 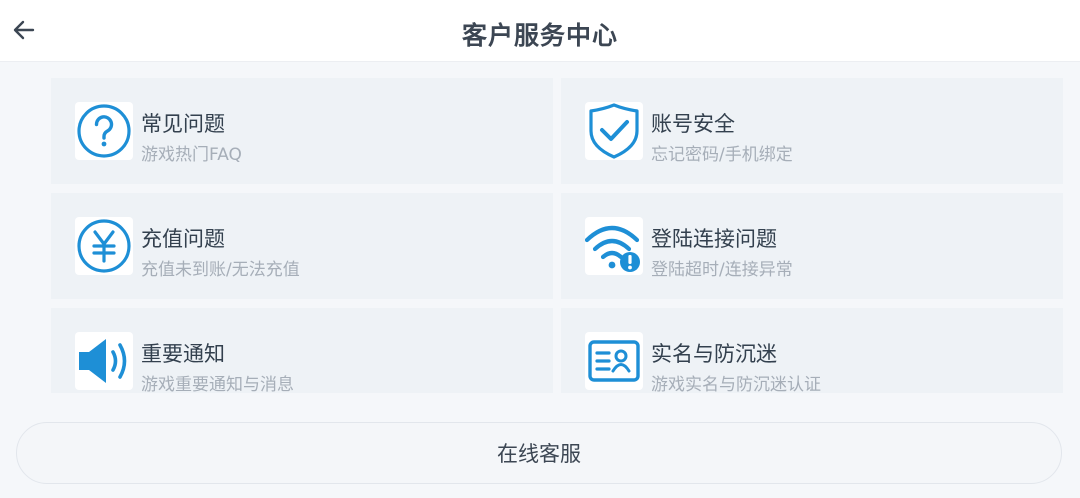 I want to click on realname-card: 实名与防沉迷 游戏实名与防沉迷认证, so click(x=812, y=350).